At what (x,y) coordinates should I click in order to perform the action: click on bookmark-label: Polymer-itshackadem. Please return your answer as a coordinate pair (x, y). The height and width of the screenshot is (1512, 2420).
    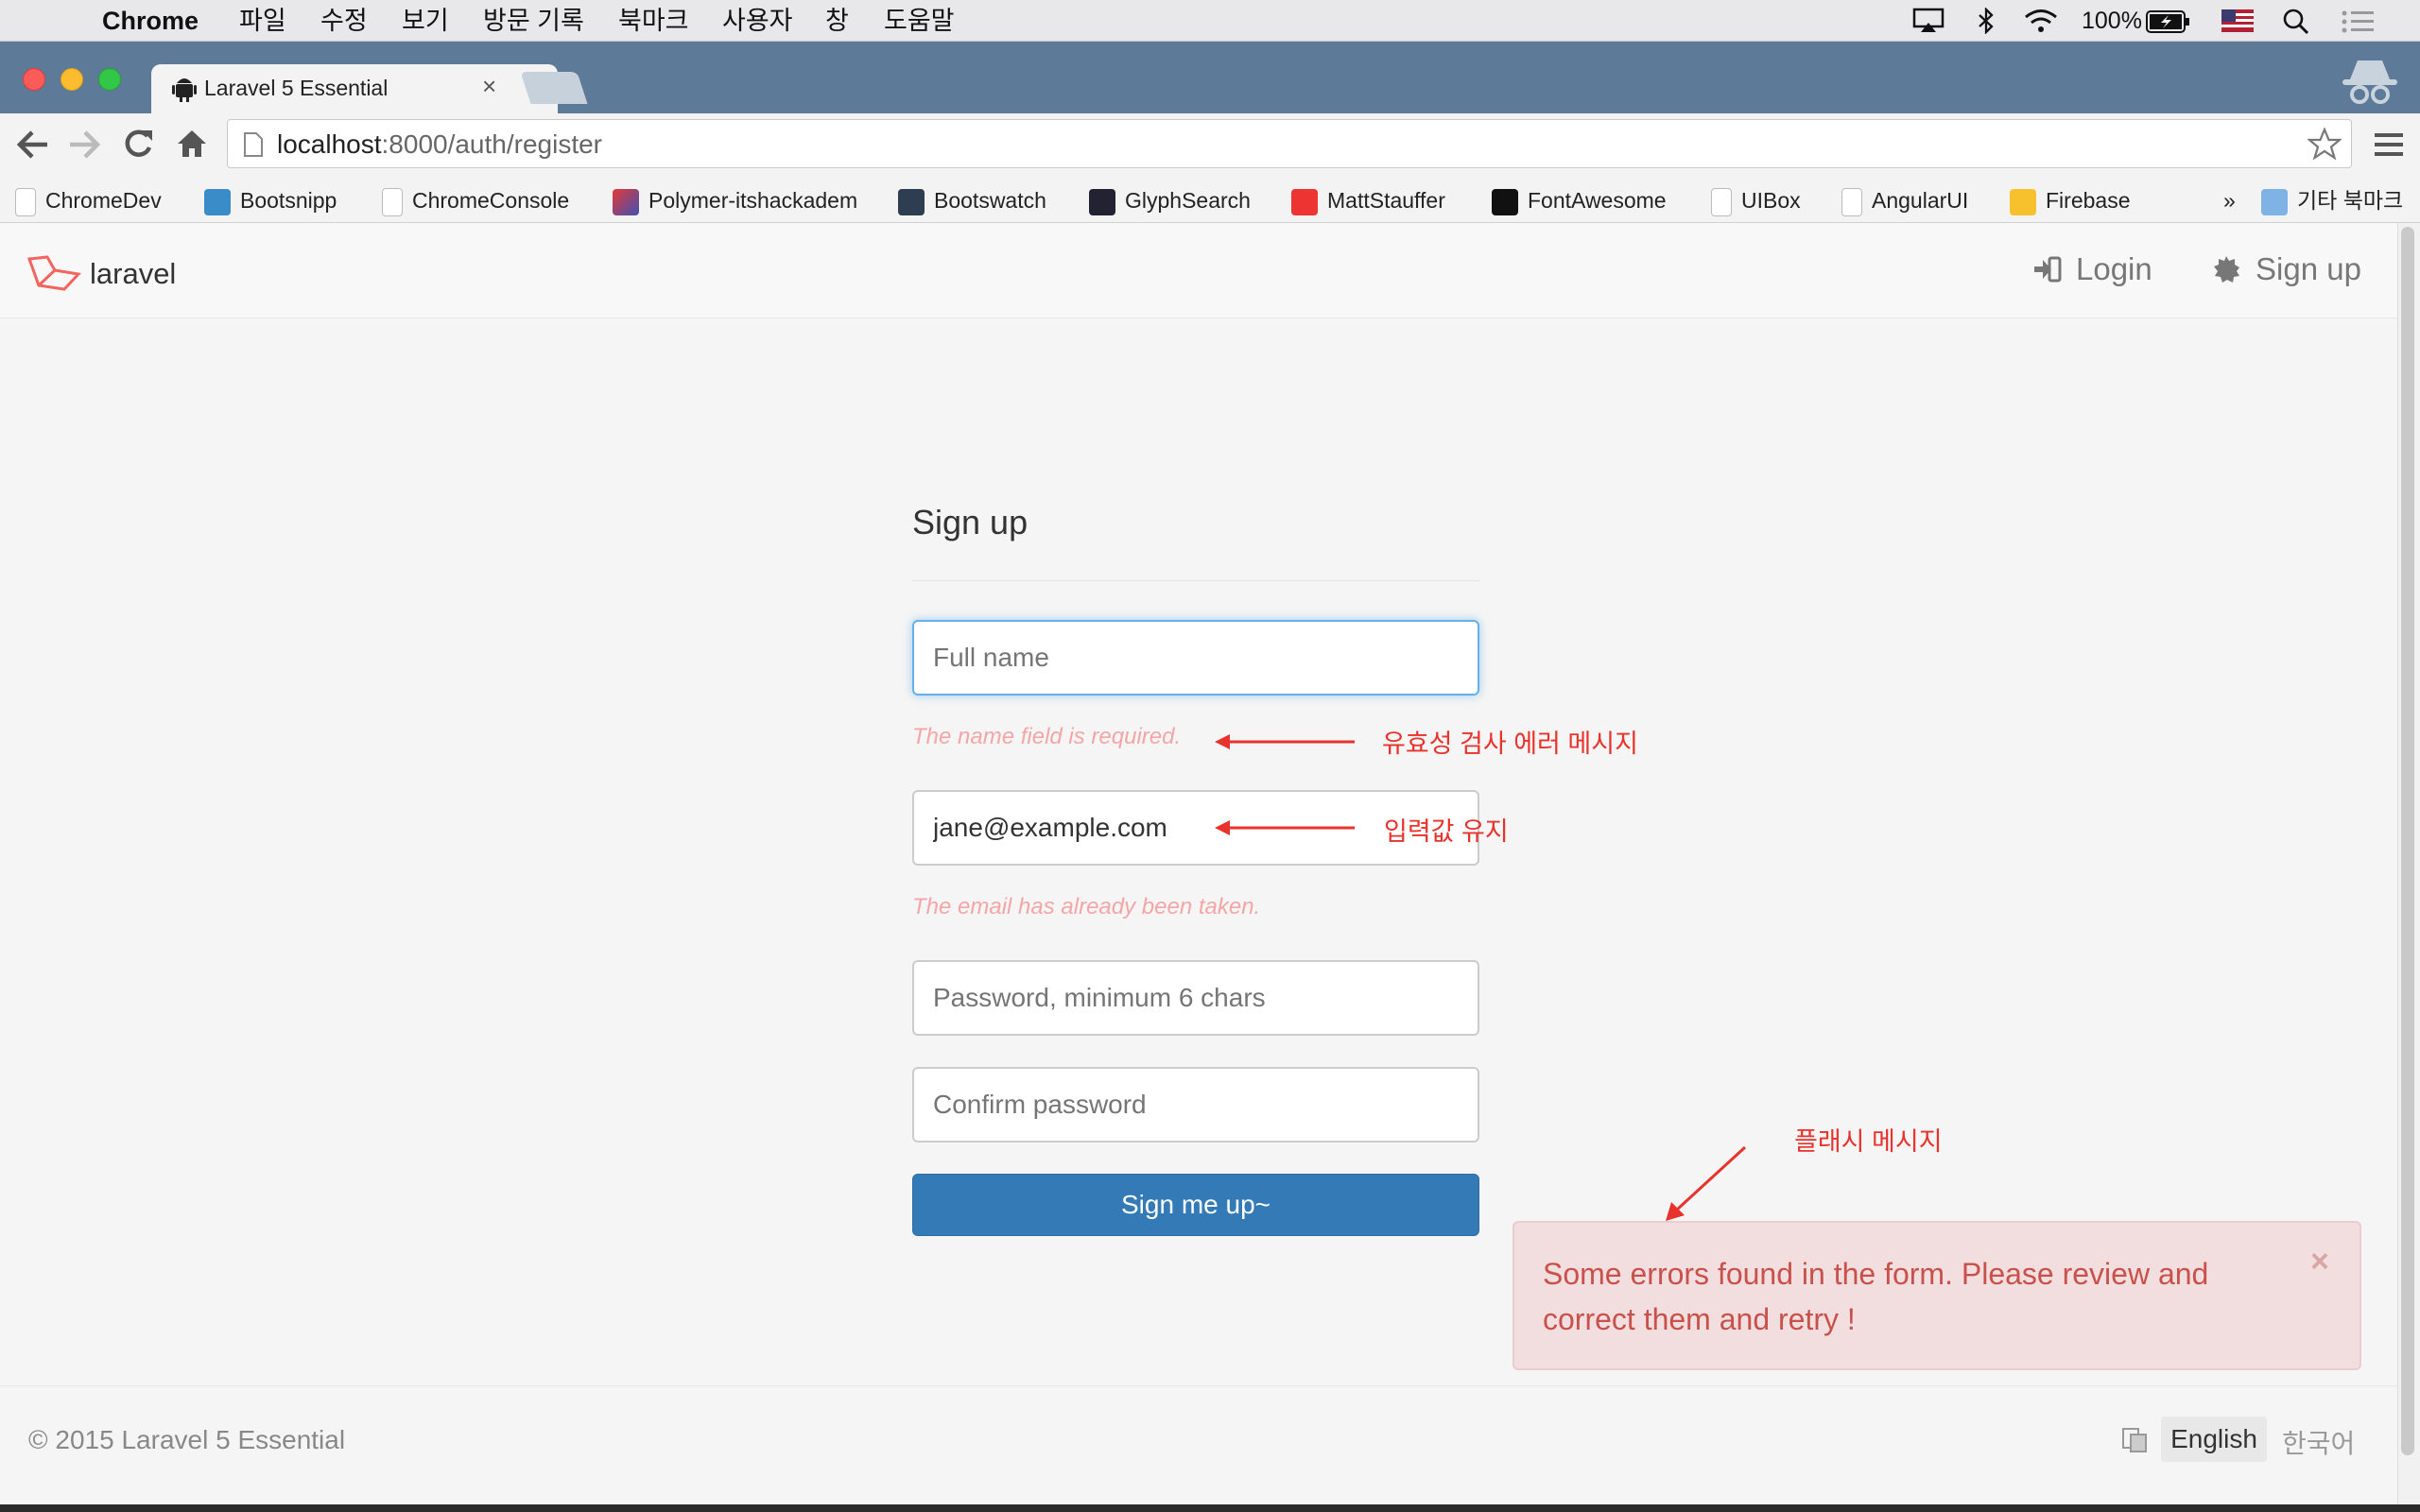
    Looking at the image, I should click on (753, 200).